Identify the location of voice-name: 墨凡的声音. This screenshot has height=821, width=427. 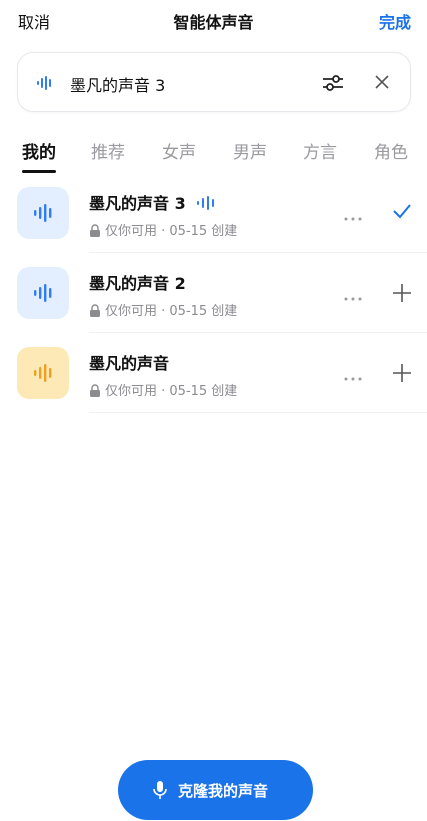
(129, 363).